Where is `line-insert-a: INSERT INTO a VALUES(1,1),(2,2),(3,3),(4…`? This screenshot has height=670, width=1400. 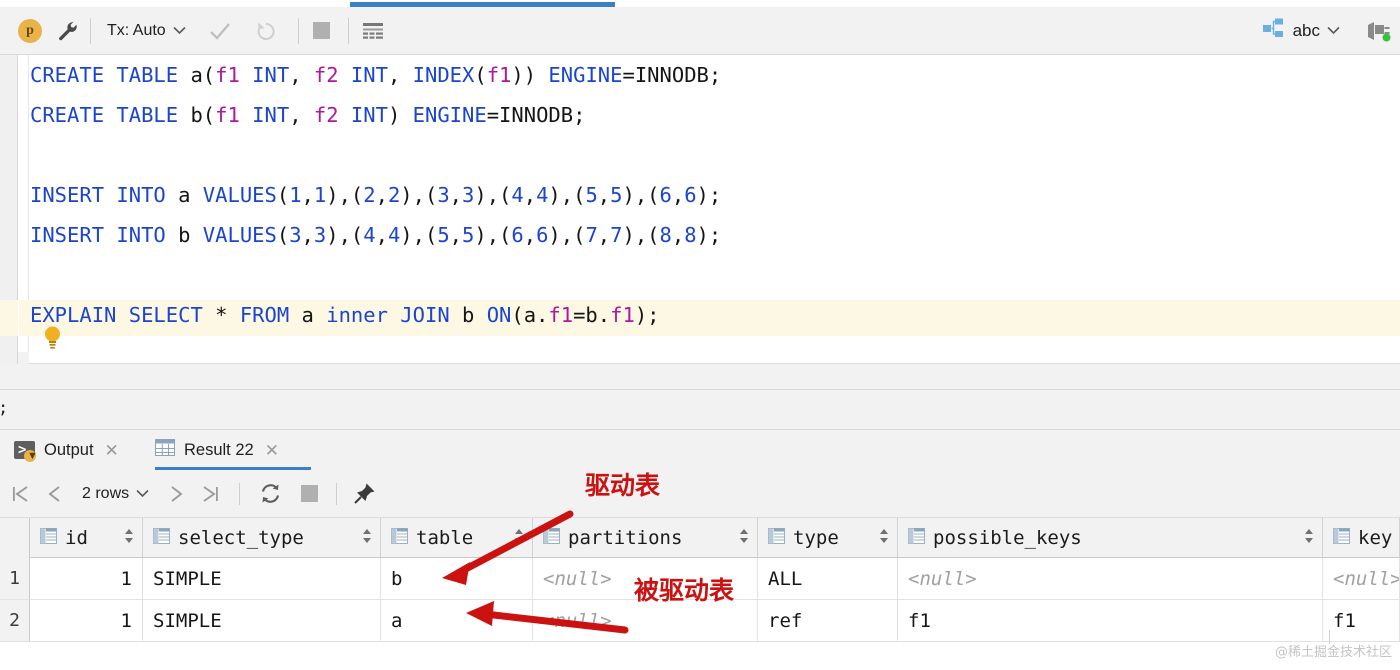
line-insert-a: INSERT INTO a VALUES(1,1),(2,2),(3,3),(4… is located at coordinates (375, 195).